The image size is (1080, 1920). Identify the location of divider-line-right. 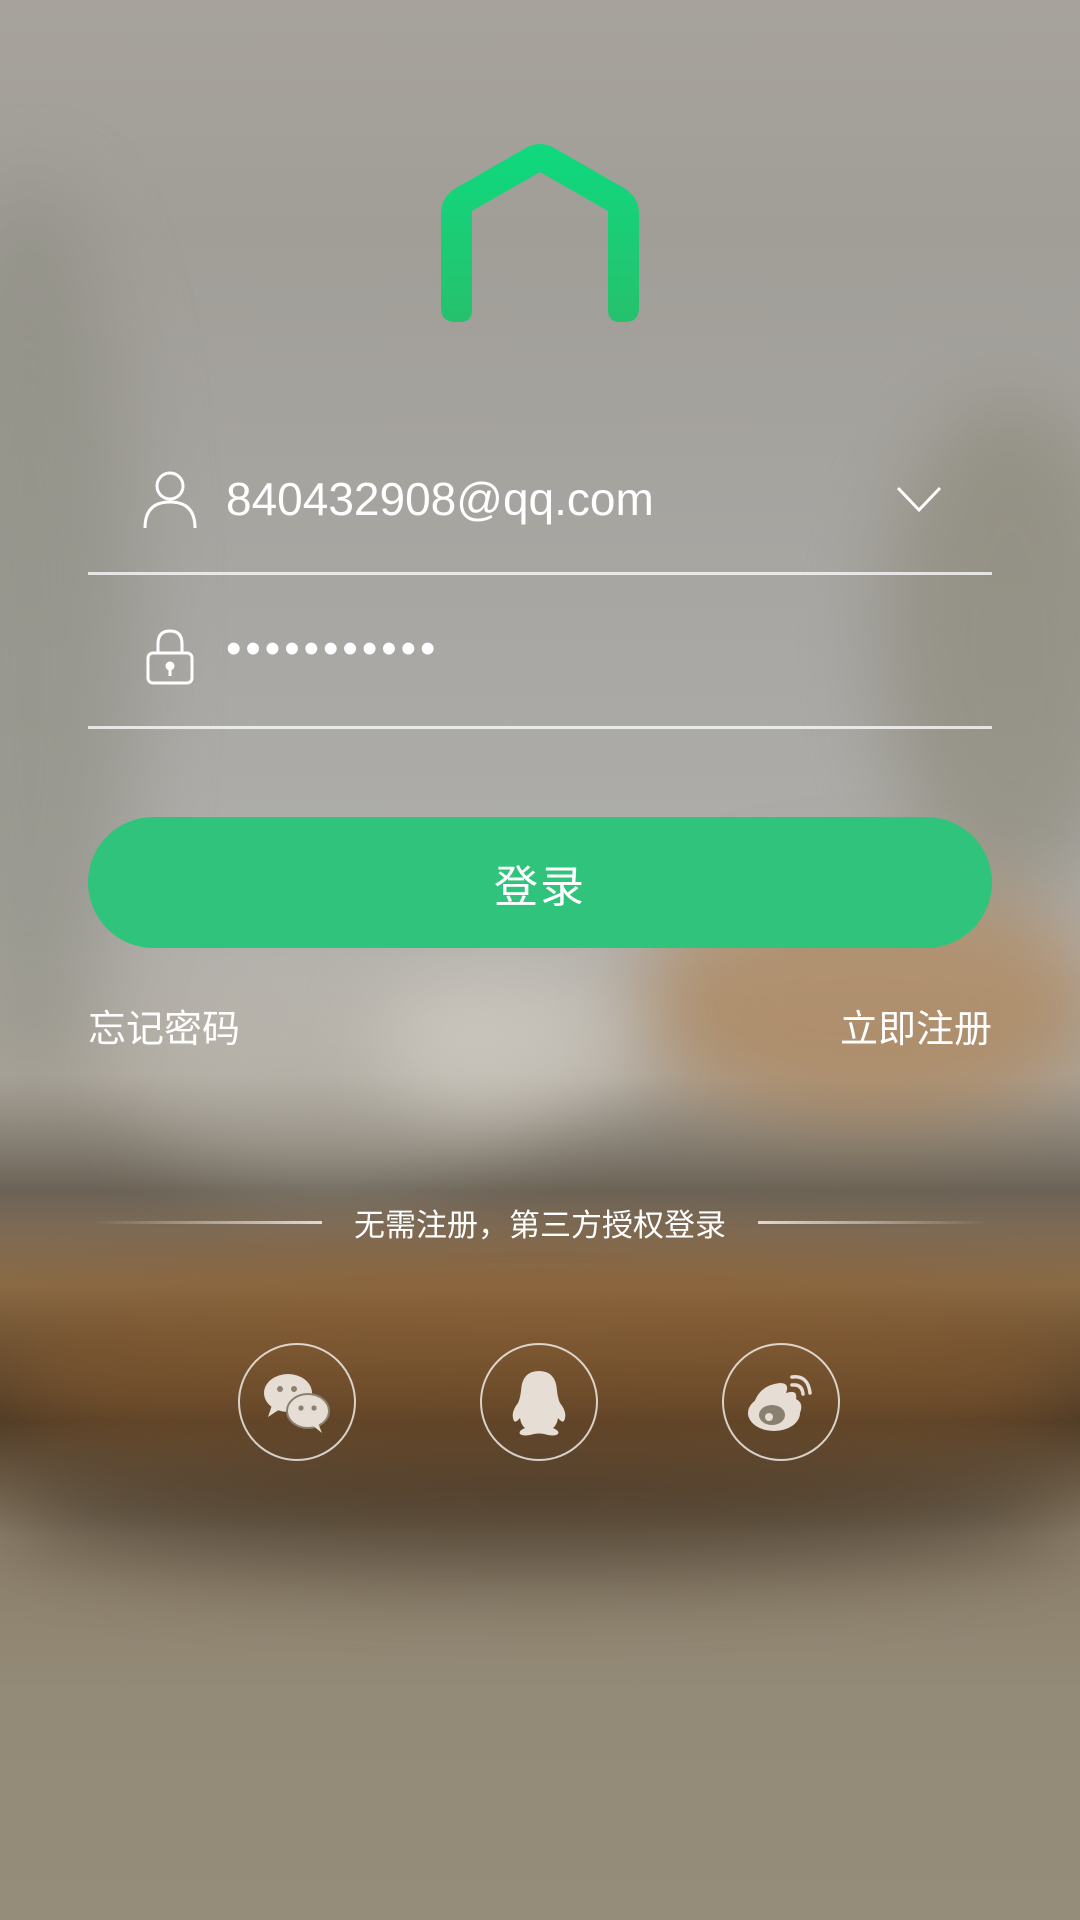
(873, 1222).